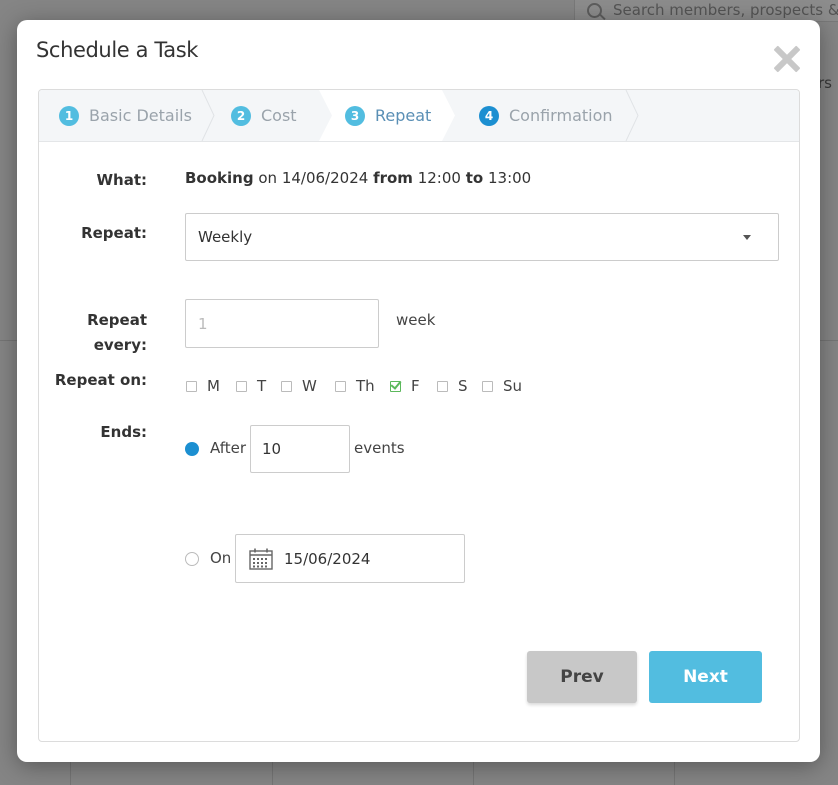 The image size is (838, 785). What do you see at coordinates (502, 386) in the screenshot?
I see `day-checkbox-sun: Su` at bounding box center [502, 386].